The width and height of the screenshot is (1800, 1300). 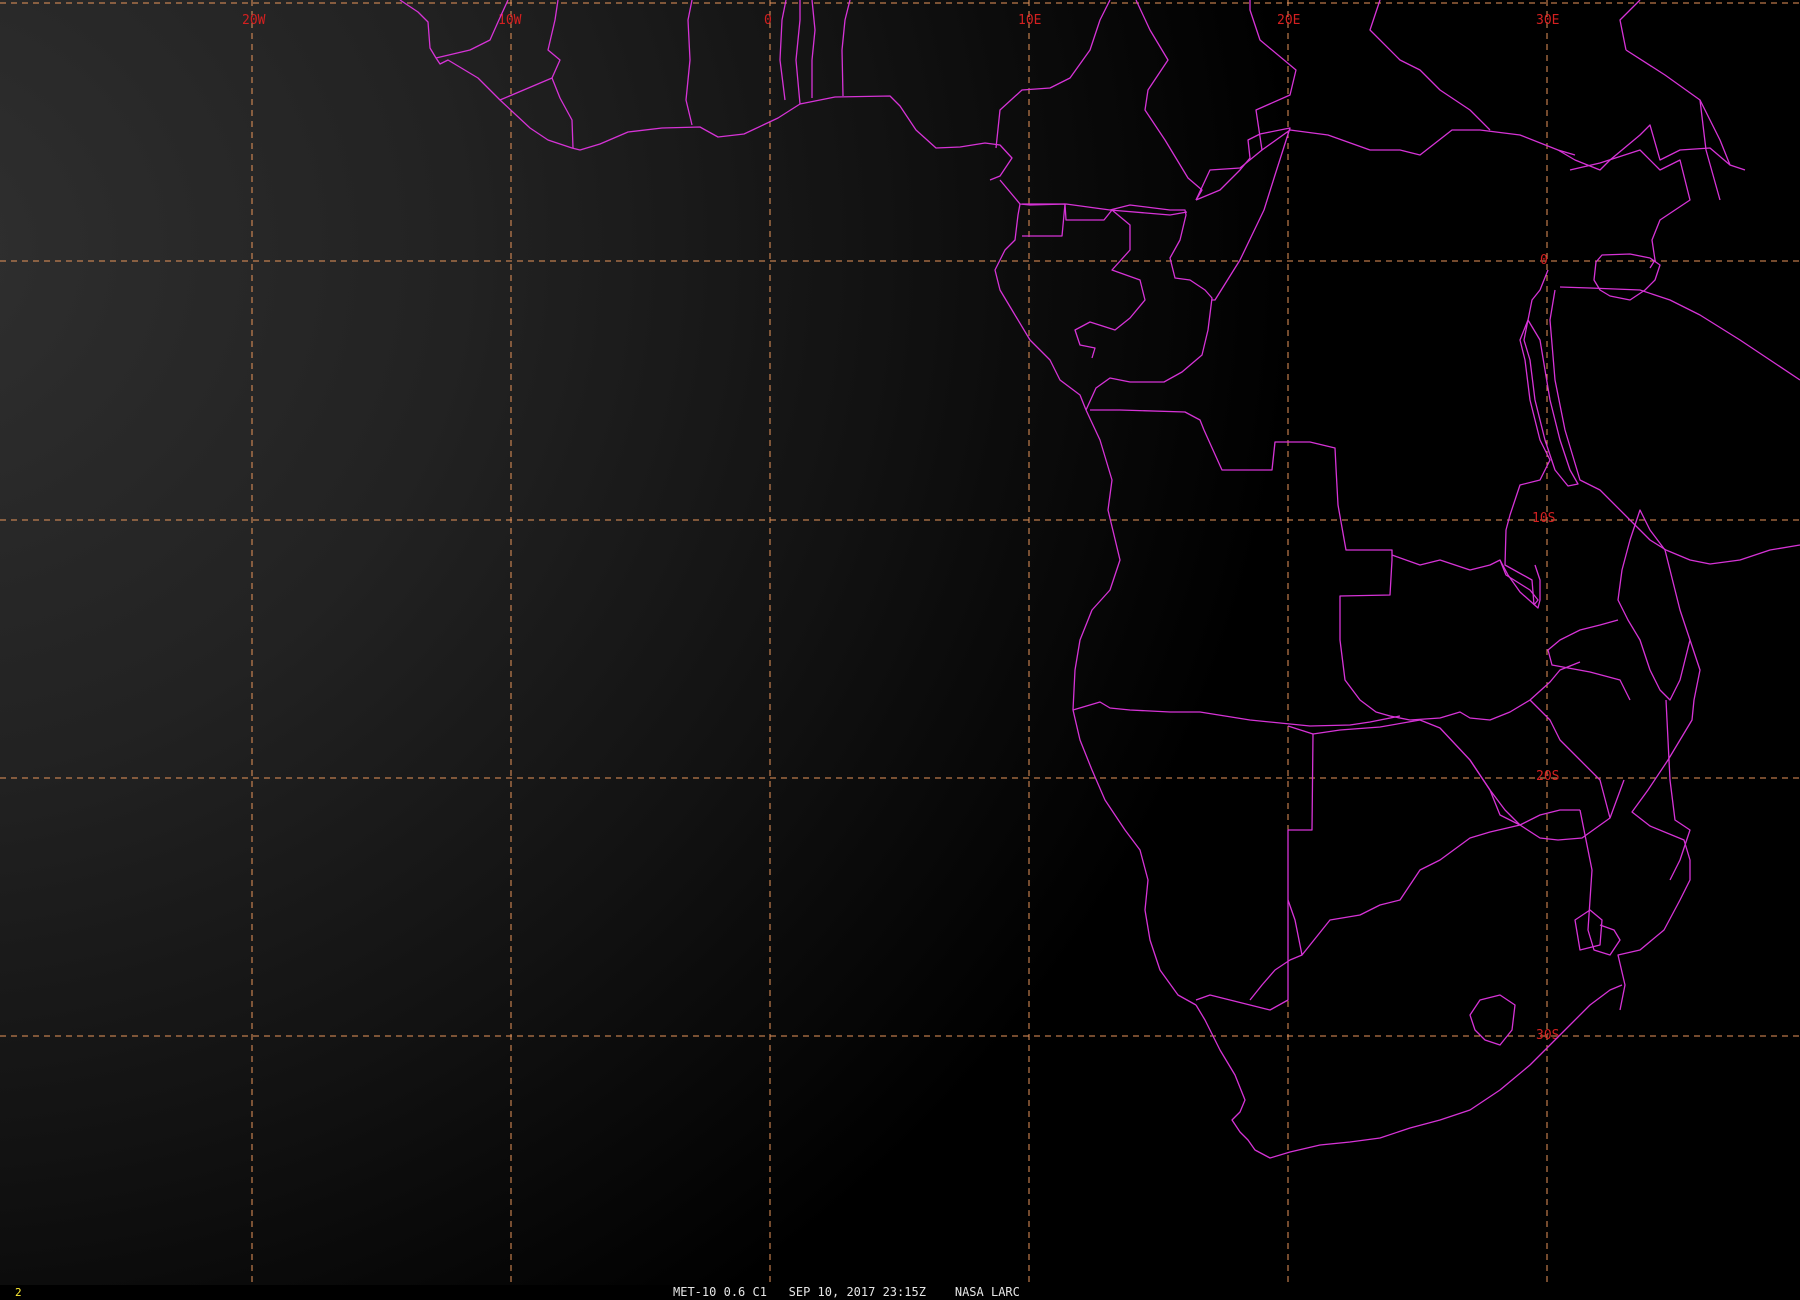 What do you see at coordinates (1433, 882) in the screenshot?
I see `botswana-border` at bounding box center [1433, 882].